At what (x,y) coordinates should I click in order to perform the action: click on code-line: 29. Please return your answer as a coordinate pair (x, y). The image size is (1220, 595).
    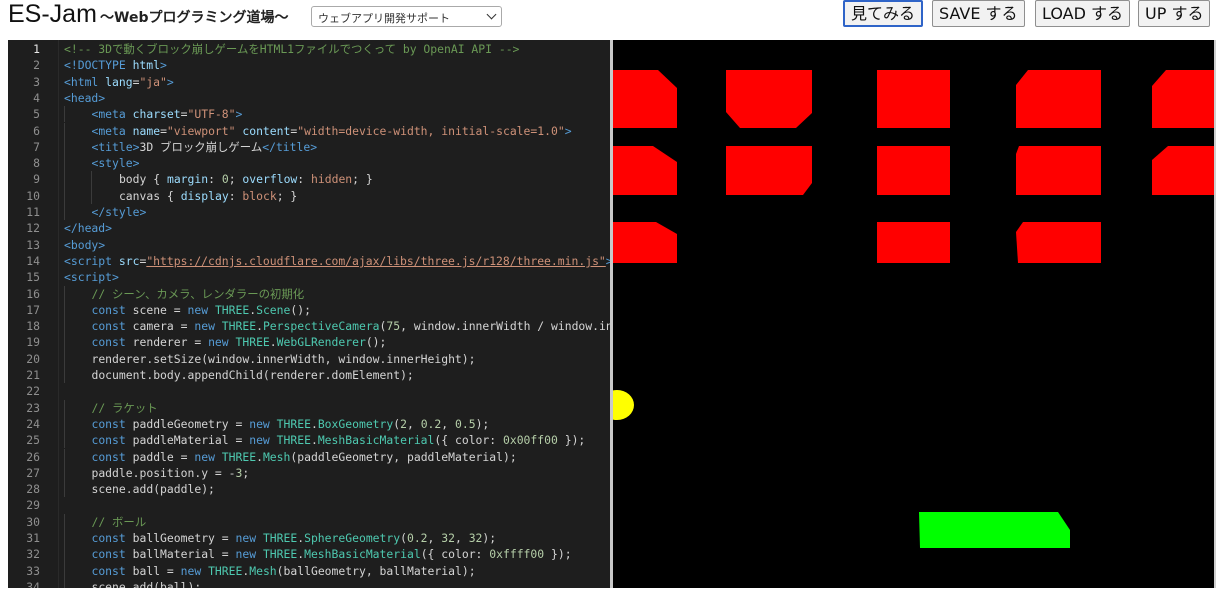
    Looking at the image, I should click on (309, 505).